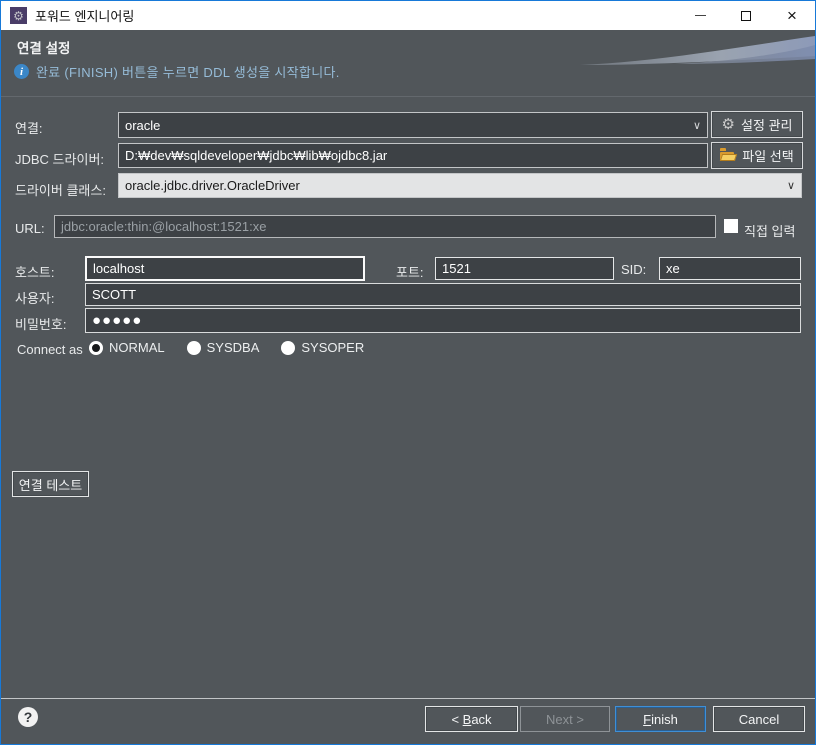 Image resolution: width=816 pixels, height=745 pixels. I want to click on port-label: 포트:, so click(410, 272).